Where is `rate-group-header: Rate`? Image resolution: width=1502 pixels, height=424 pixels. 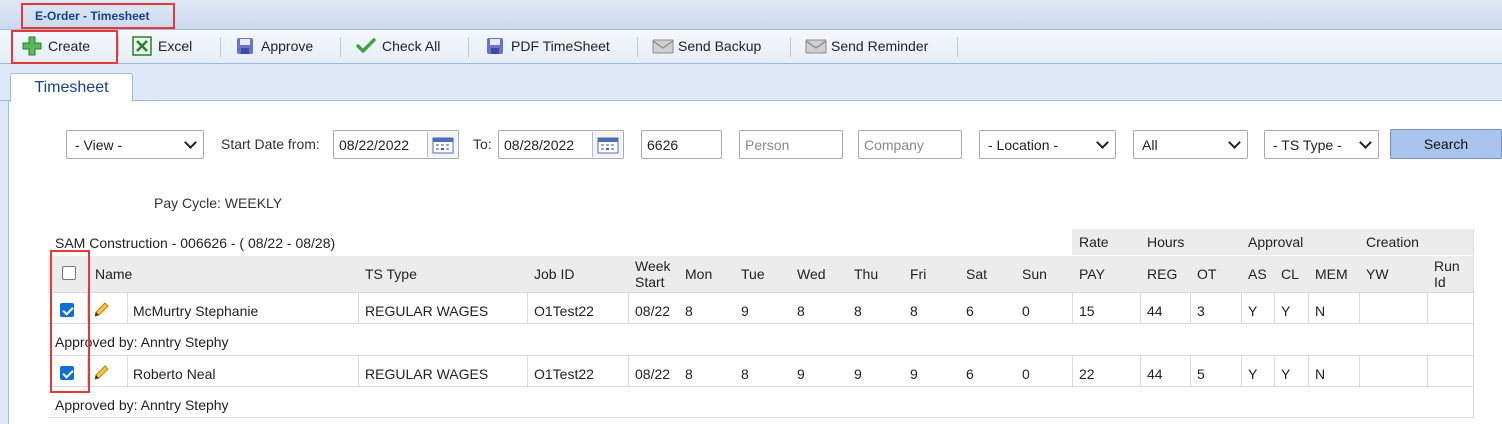 rate-group-header: Rate is located at coordinates (1094, 242).